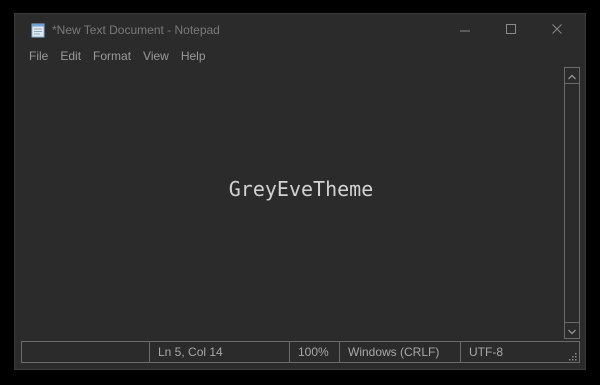 This screenshot has width=600, height=385. I want to click on vertical-scrollbar, so click(572, 203).